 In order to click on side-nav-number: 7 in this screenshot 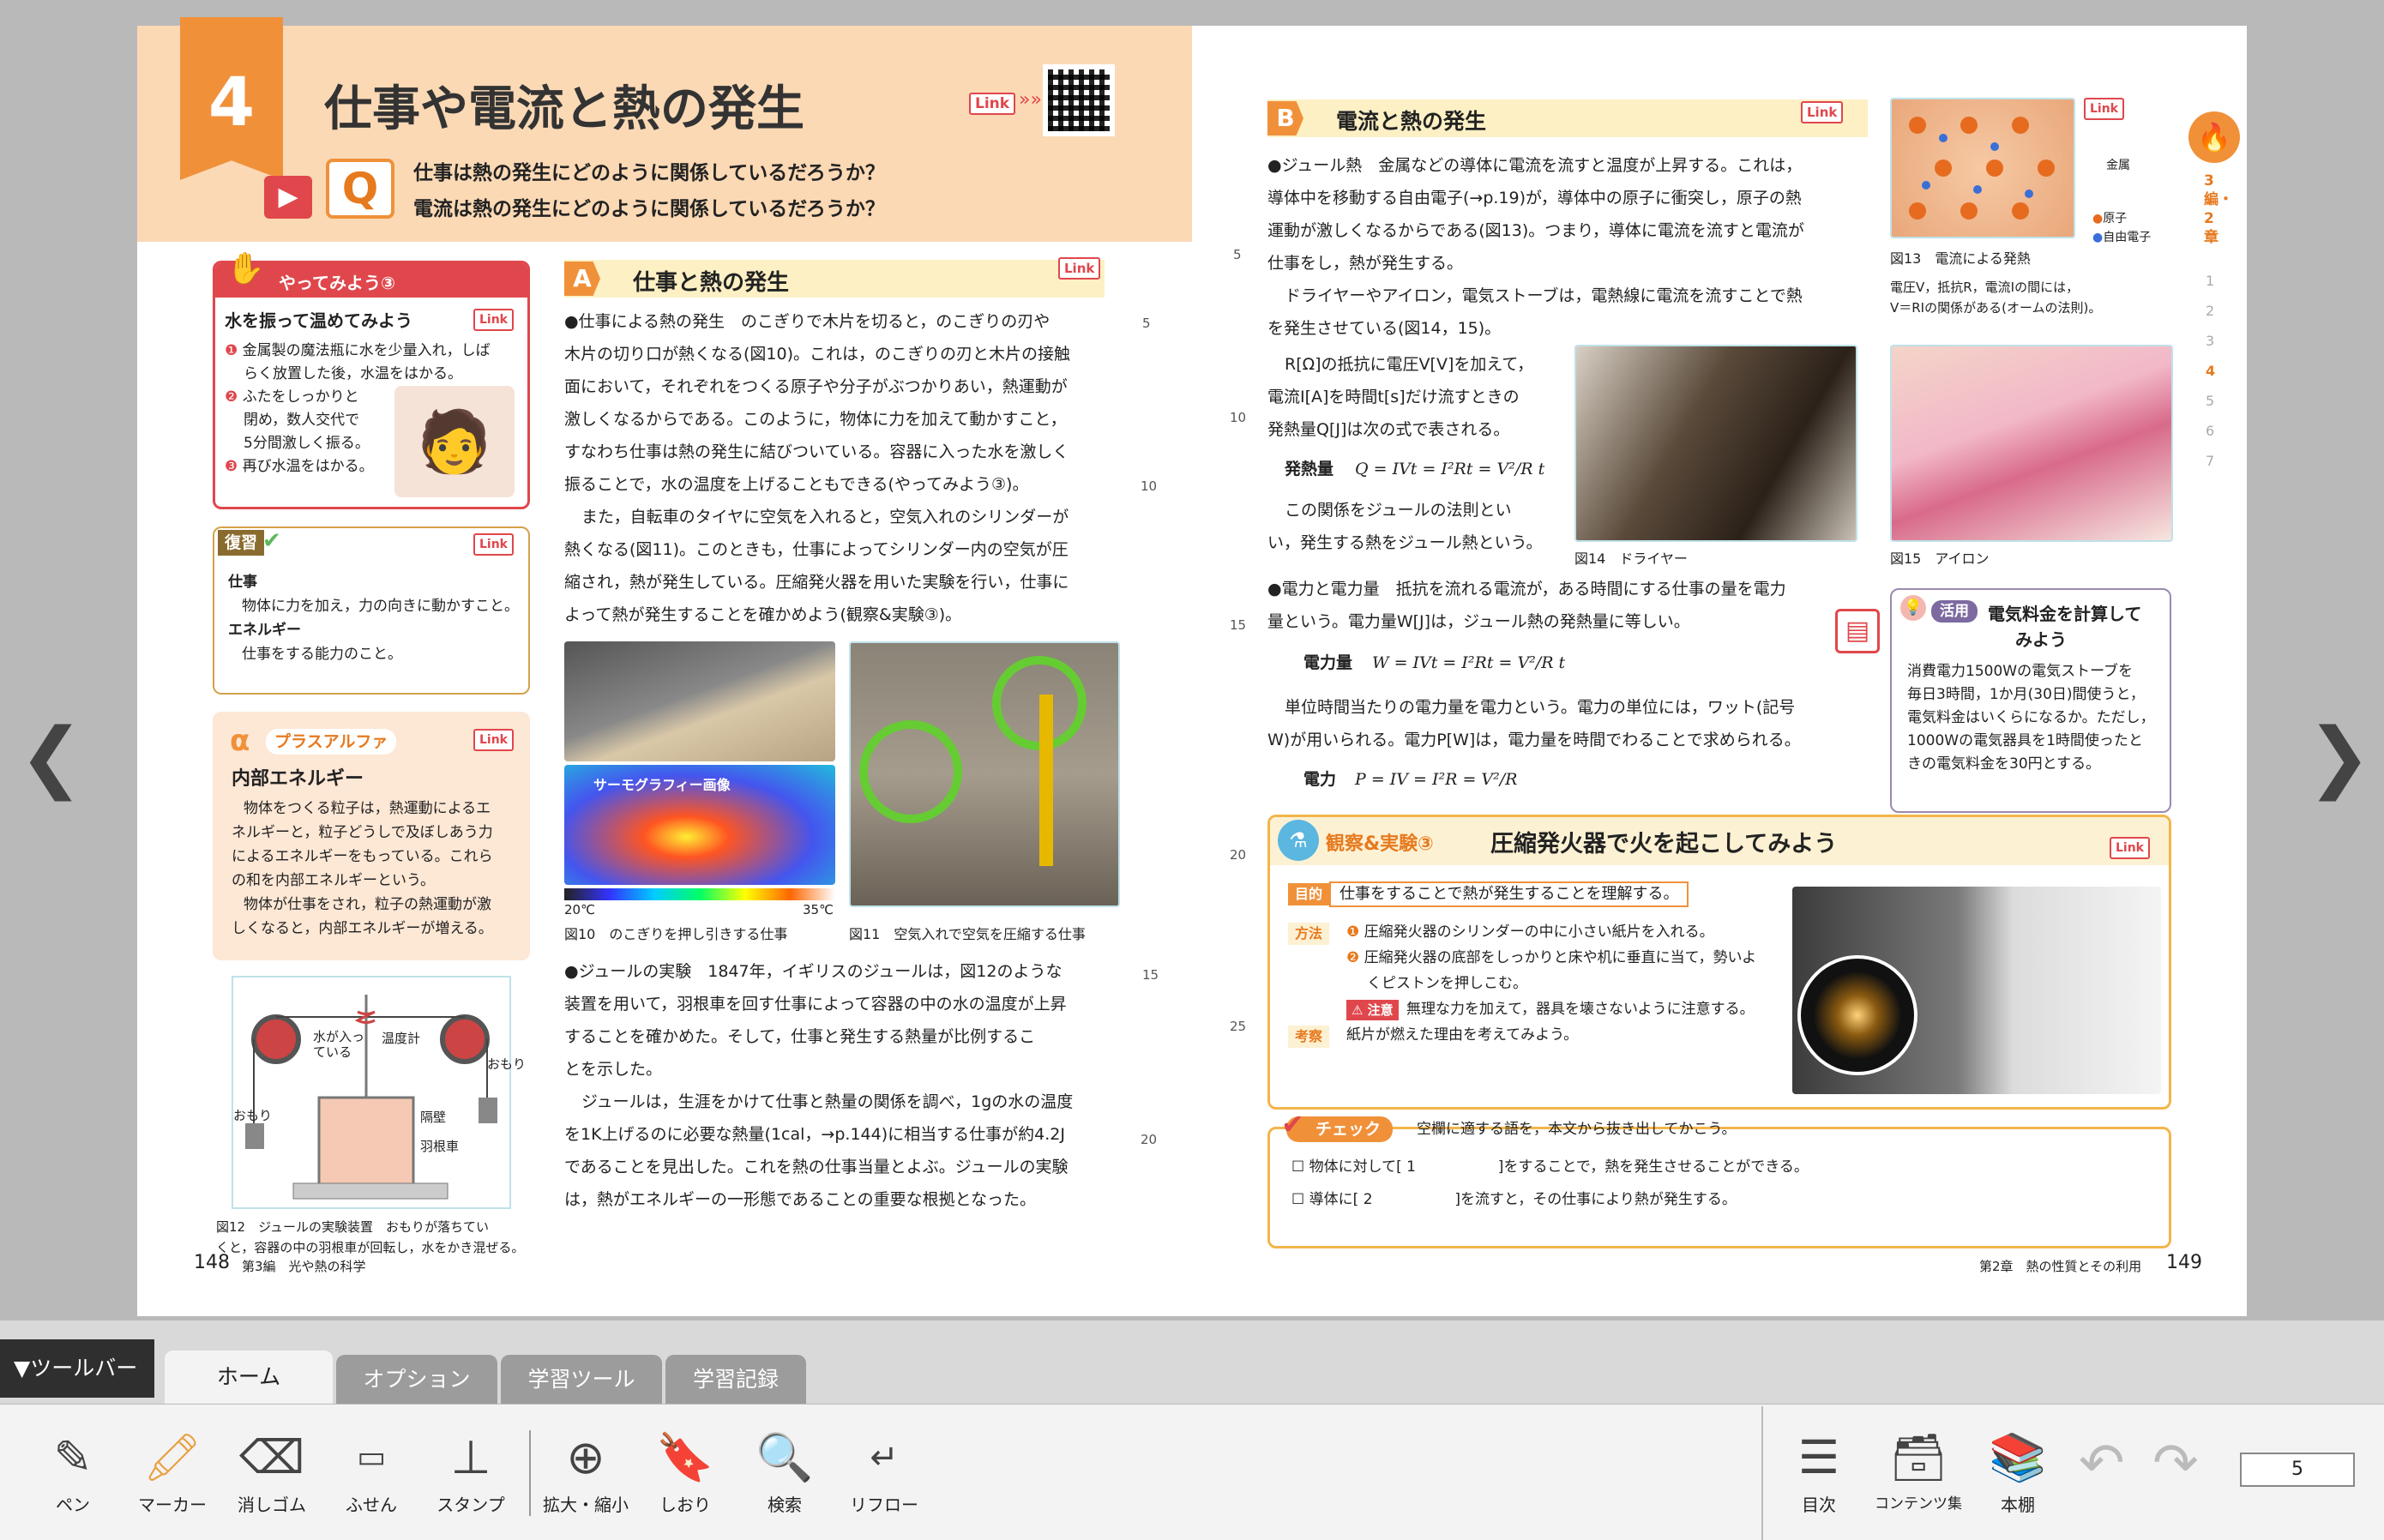, I will do `click(2210, 461)`.